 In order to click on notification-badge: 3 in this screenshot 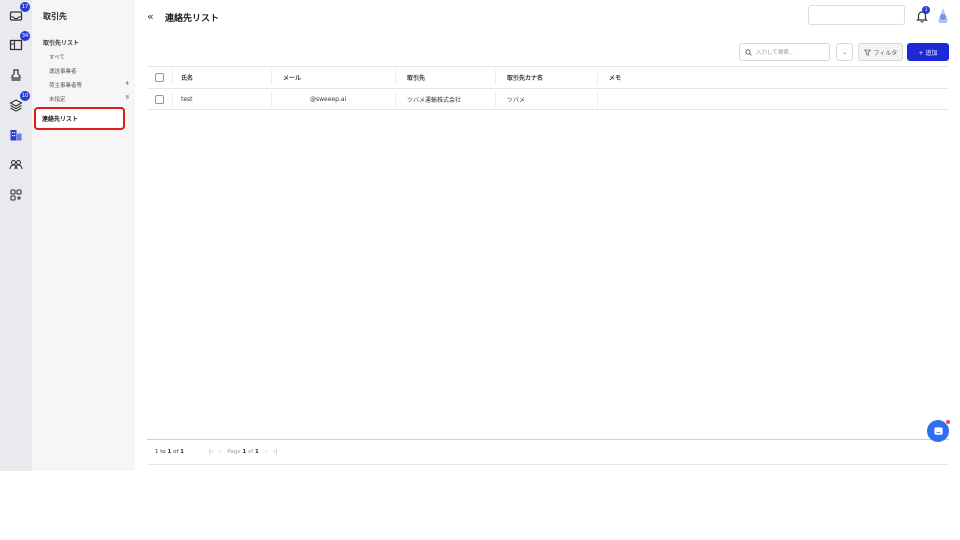, I will do `click(926, 10)`.